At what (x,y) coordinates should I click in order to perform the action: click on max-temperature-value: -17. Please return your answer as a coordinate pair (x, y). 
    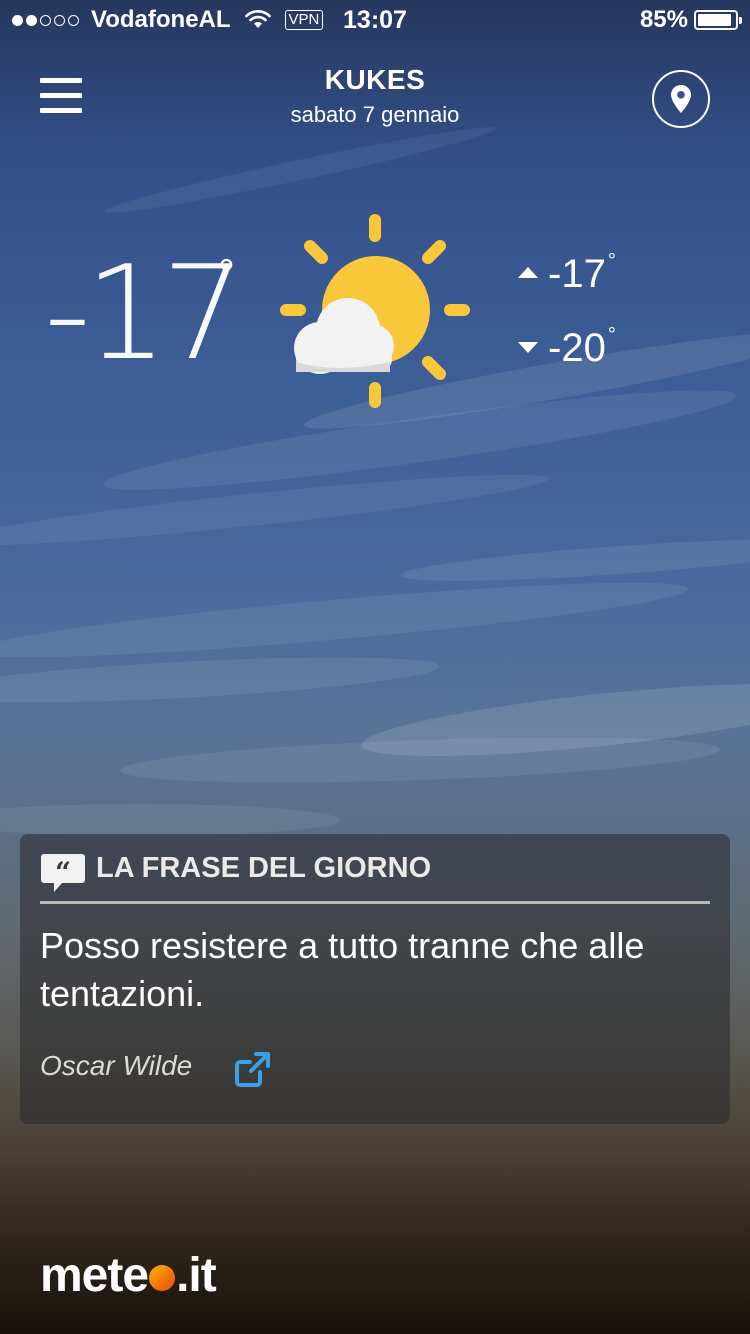
    Looking at the image, I should click on (577, 274).